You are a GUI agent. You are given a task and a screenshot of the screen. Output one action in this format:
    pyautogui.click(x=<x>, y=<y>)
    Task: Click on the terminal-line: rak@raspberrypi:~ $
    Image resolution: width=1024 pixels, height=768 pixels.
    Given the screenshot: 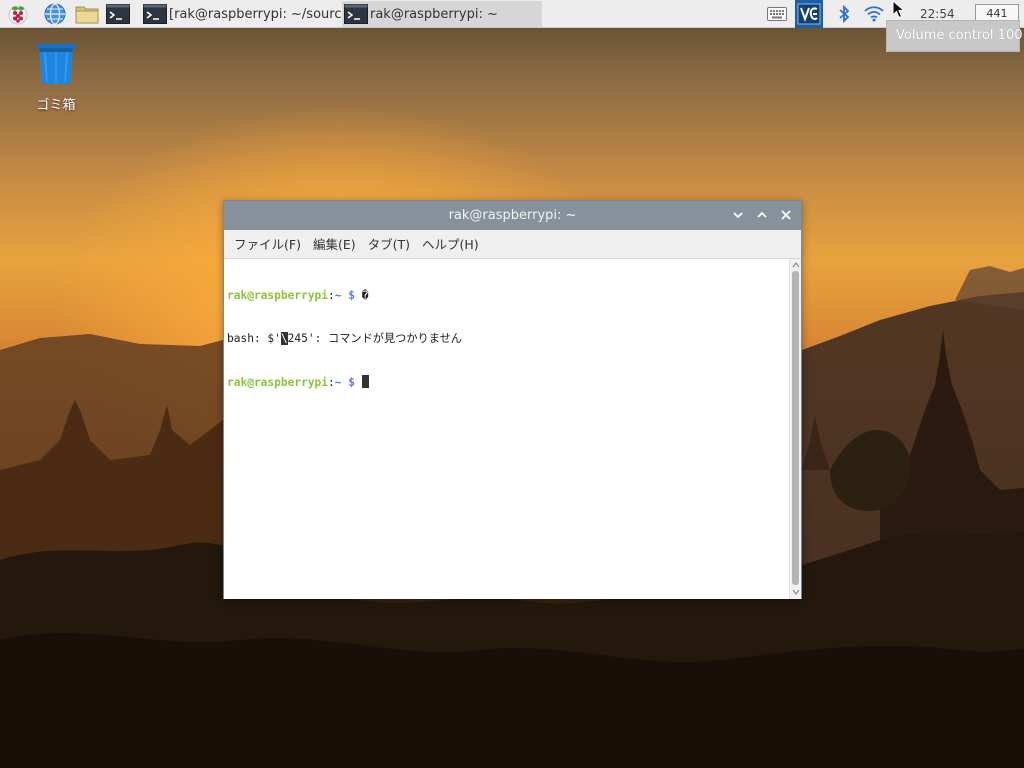 What is the action you would take?
    pyautogui.click(x=506, y=381)
    